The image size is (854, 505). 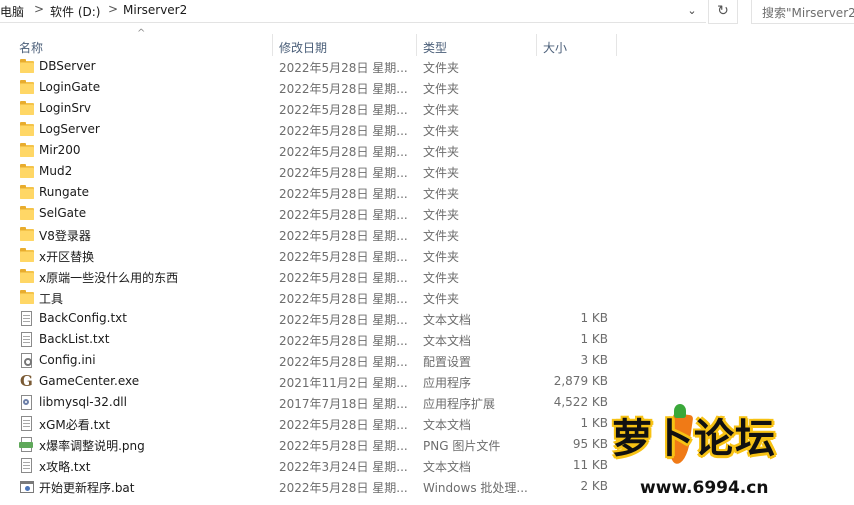 I want to click on dll-file-icon, so click(x=27, y=402).